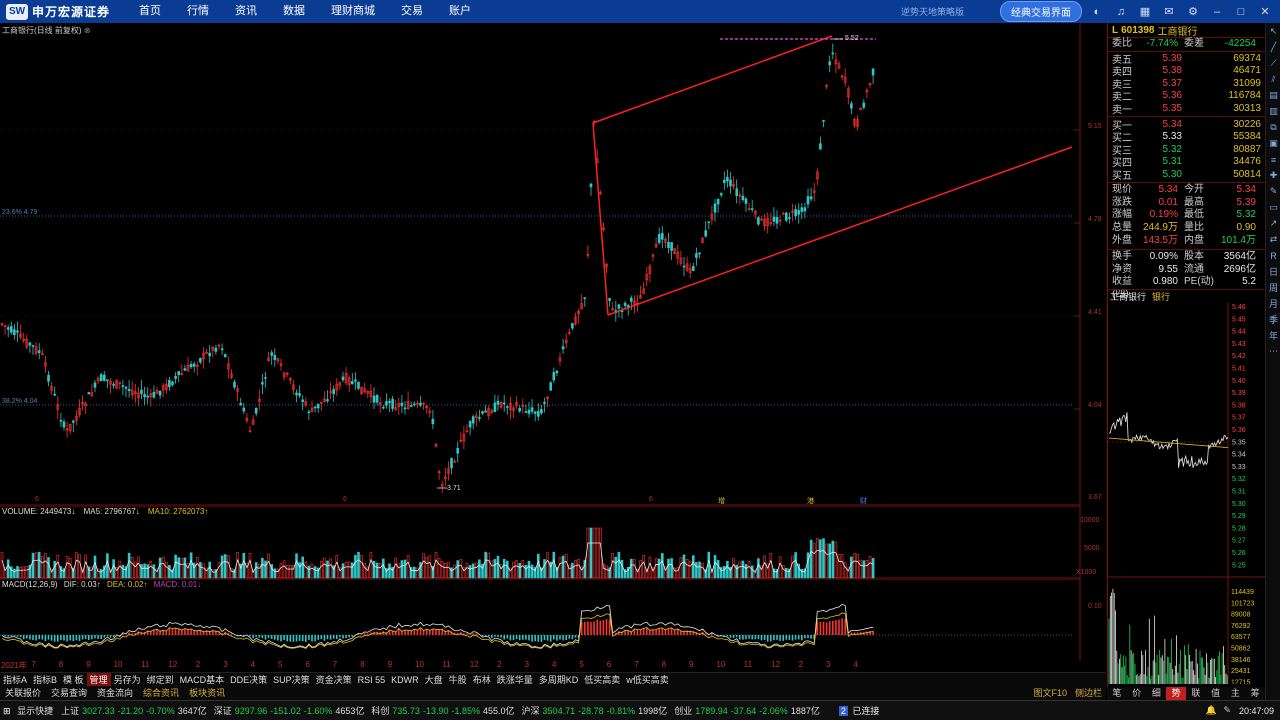 This screenshot has width=1280, height=720. I want to click on bid-row: 买五 5.30 50814, so click(1186, 175).